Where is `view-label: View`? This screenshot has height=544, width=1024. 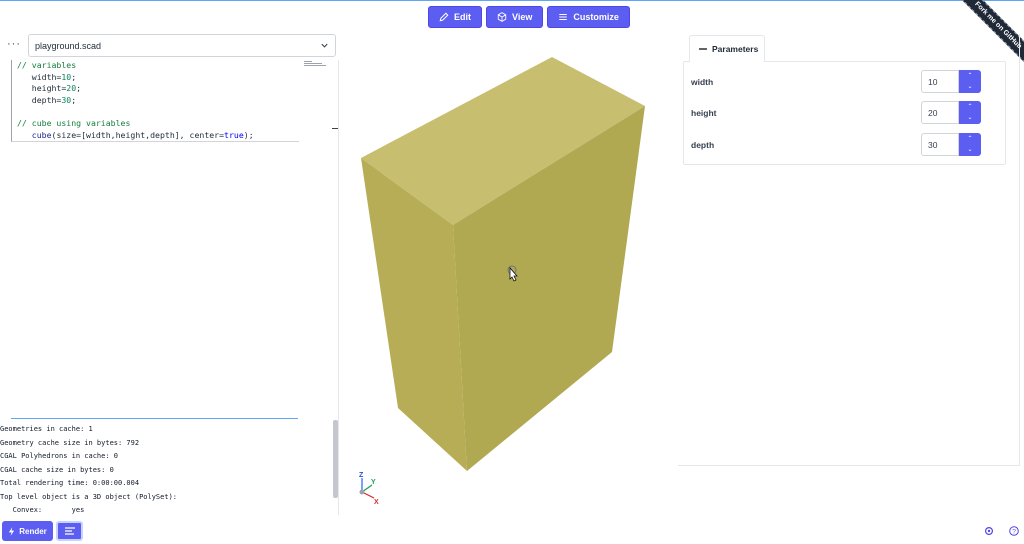 view-label: View is located at coordinates (522, 17).